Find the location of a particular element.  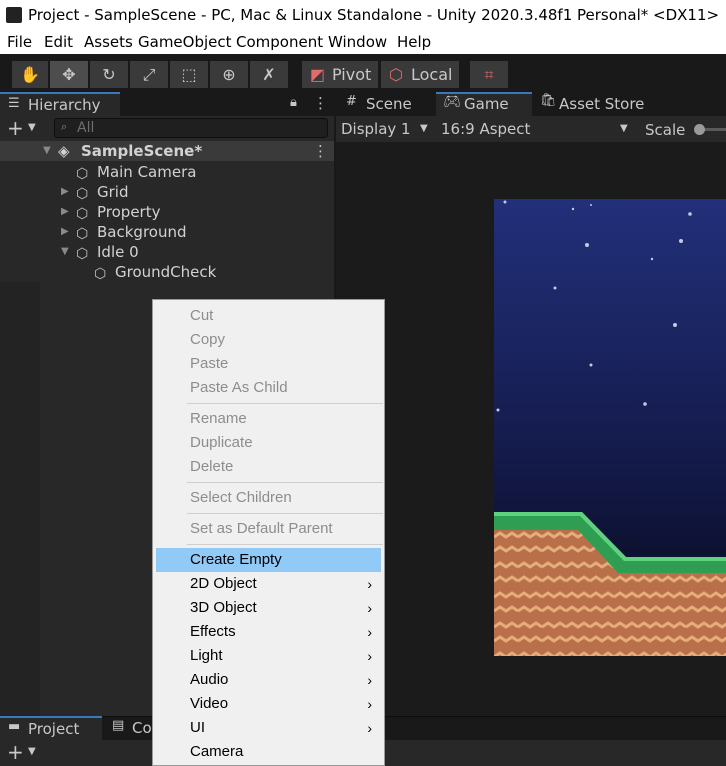

project-tab-label: Project is located at coordinates (54, 729).